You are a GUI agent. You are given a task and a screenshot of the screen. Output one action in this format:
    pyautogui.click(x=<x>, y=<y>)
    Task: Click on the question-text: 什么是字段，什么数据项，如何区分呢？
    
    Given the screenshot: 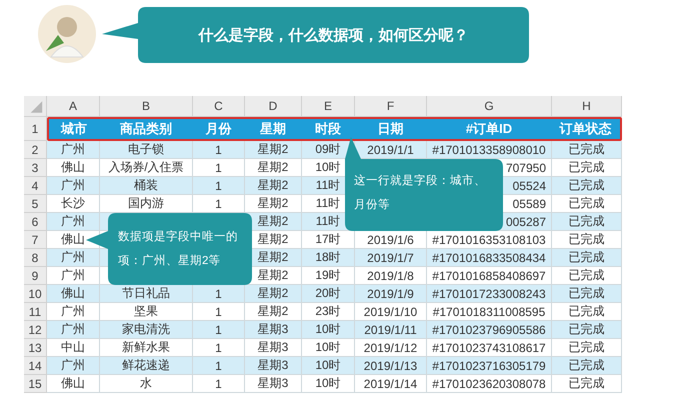 What is the action you would take?
    pyautogui.click(x=333, y=35)
    